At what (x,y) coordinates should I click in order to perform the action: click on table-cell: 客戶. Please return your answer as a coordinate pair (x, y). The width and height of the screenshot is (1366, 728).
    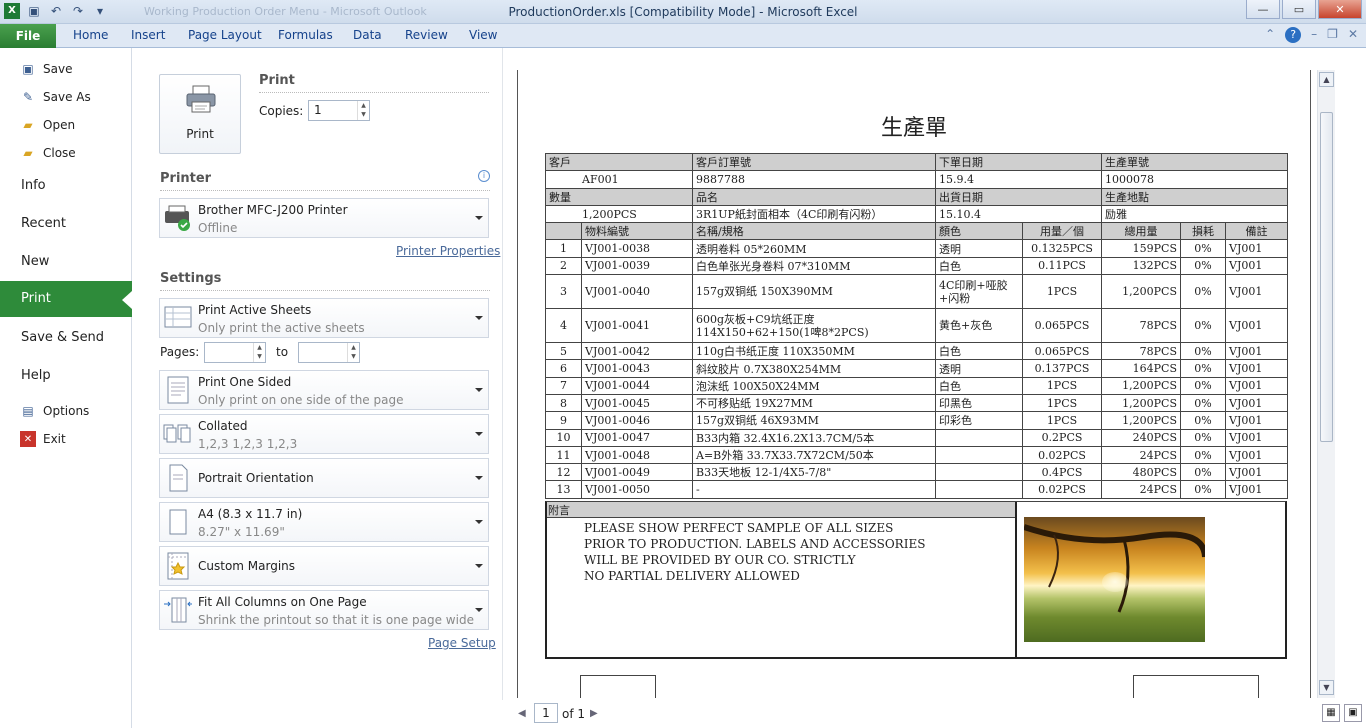
    Looking at the image, I should click on (619, 162).